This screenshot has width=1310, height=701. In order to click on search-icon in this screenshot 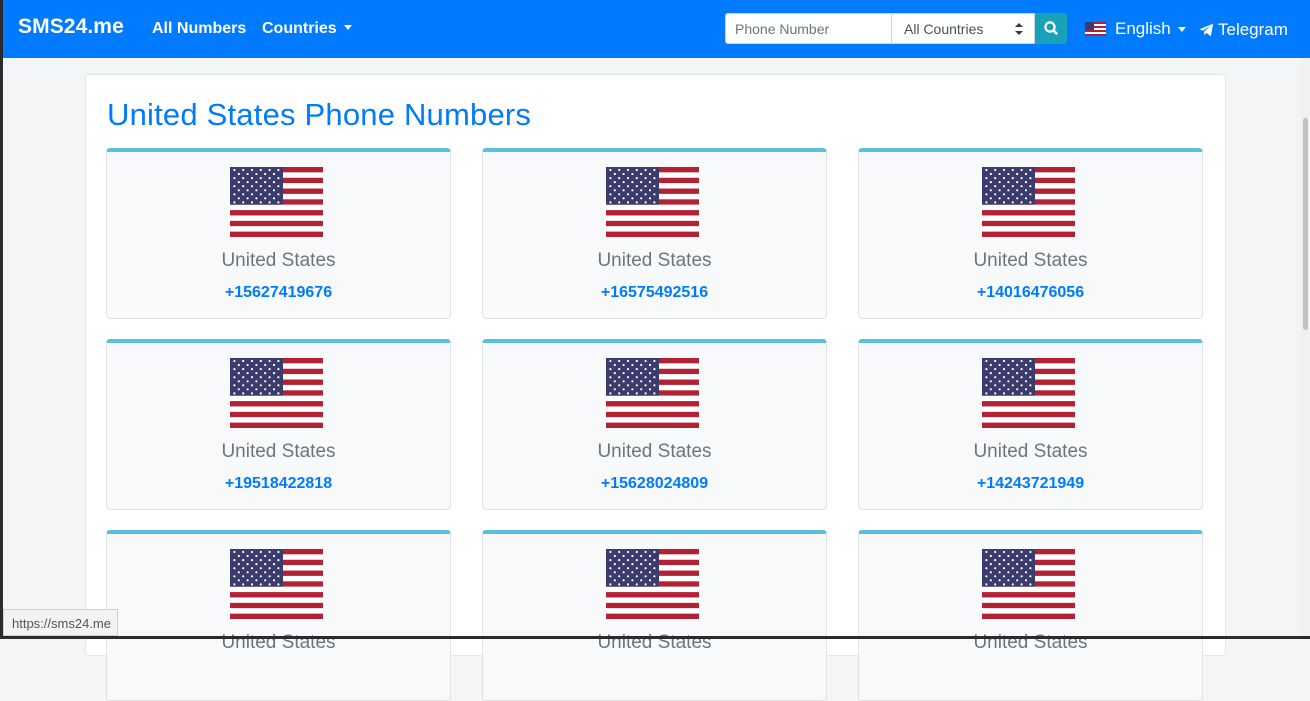, I will do `click(1051, 28)`.